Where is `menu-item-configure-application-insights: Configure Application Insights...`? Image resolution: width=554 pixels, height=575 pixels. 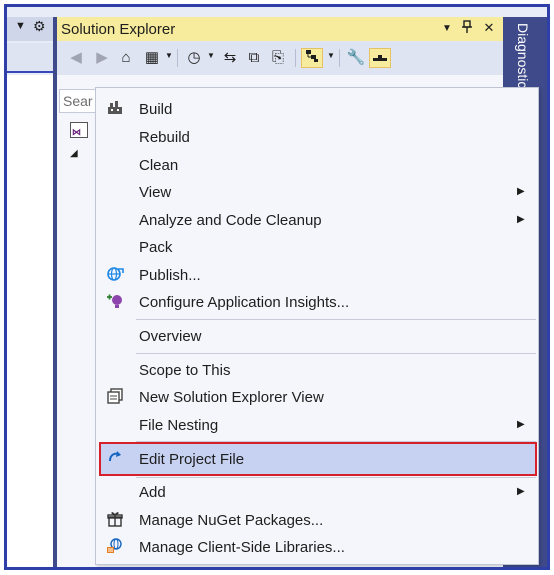 menu-item-configure-application-insights: Configure Application Insights... is located at coordinates (317, 302).